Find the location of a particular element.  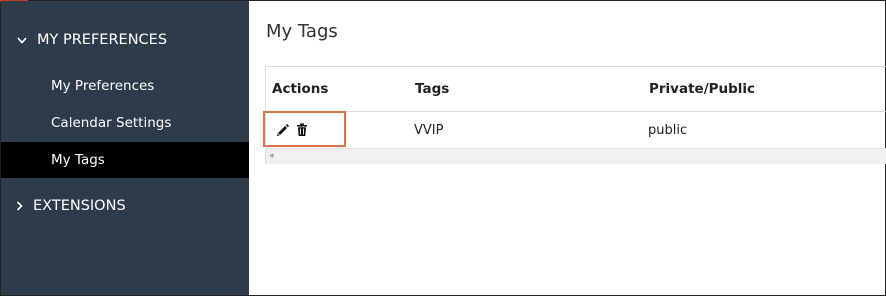

column-header-tags: Tags is located at coordinates (432, 89).